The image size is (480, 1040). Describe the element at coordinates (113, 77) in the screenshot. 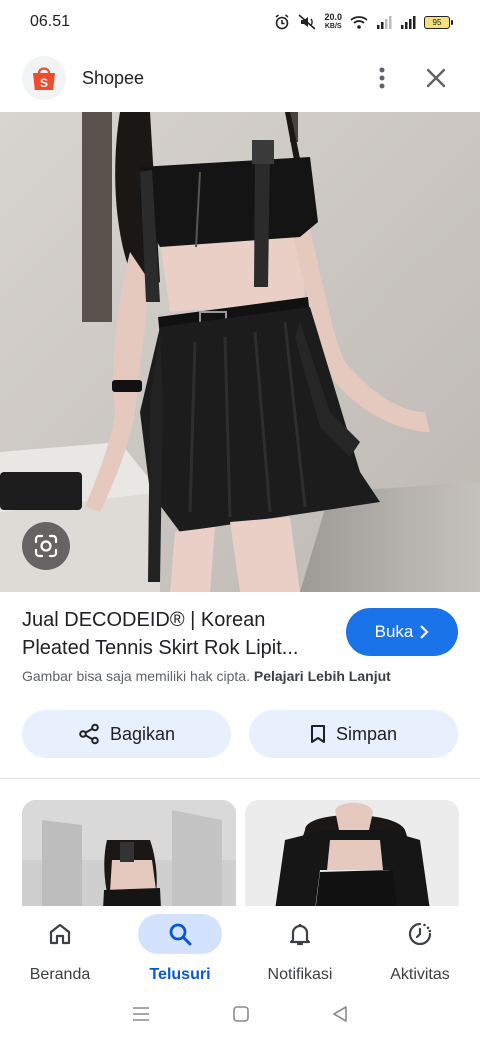

I see `app-title: Shopee` at that location.